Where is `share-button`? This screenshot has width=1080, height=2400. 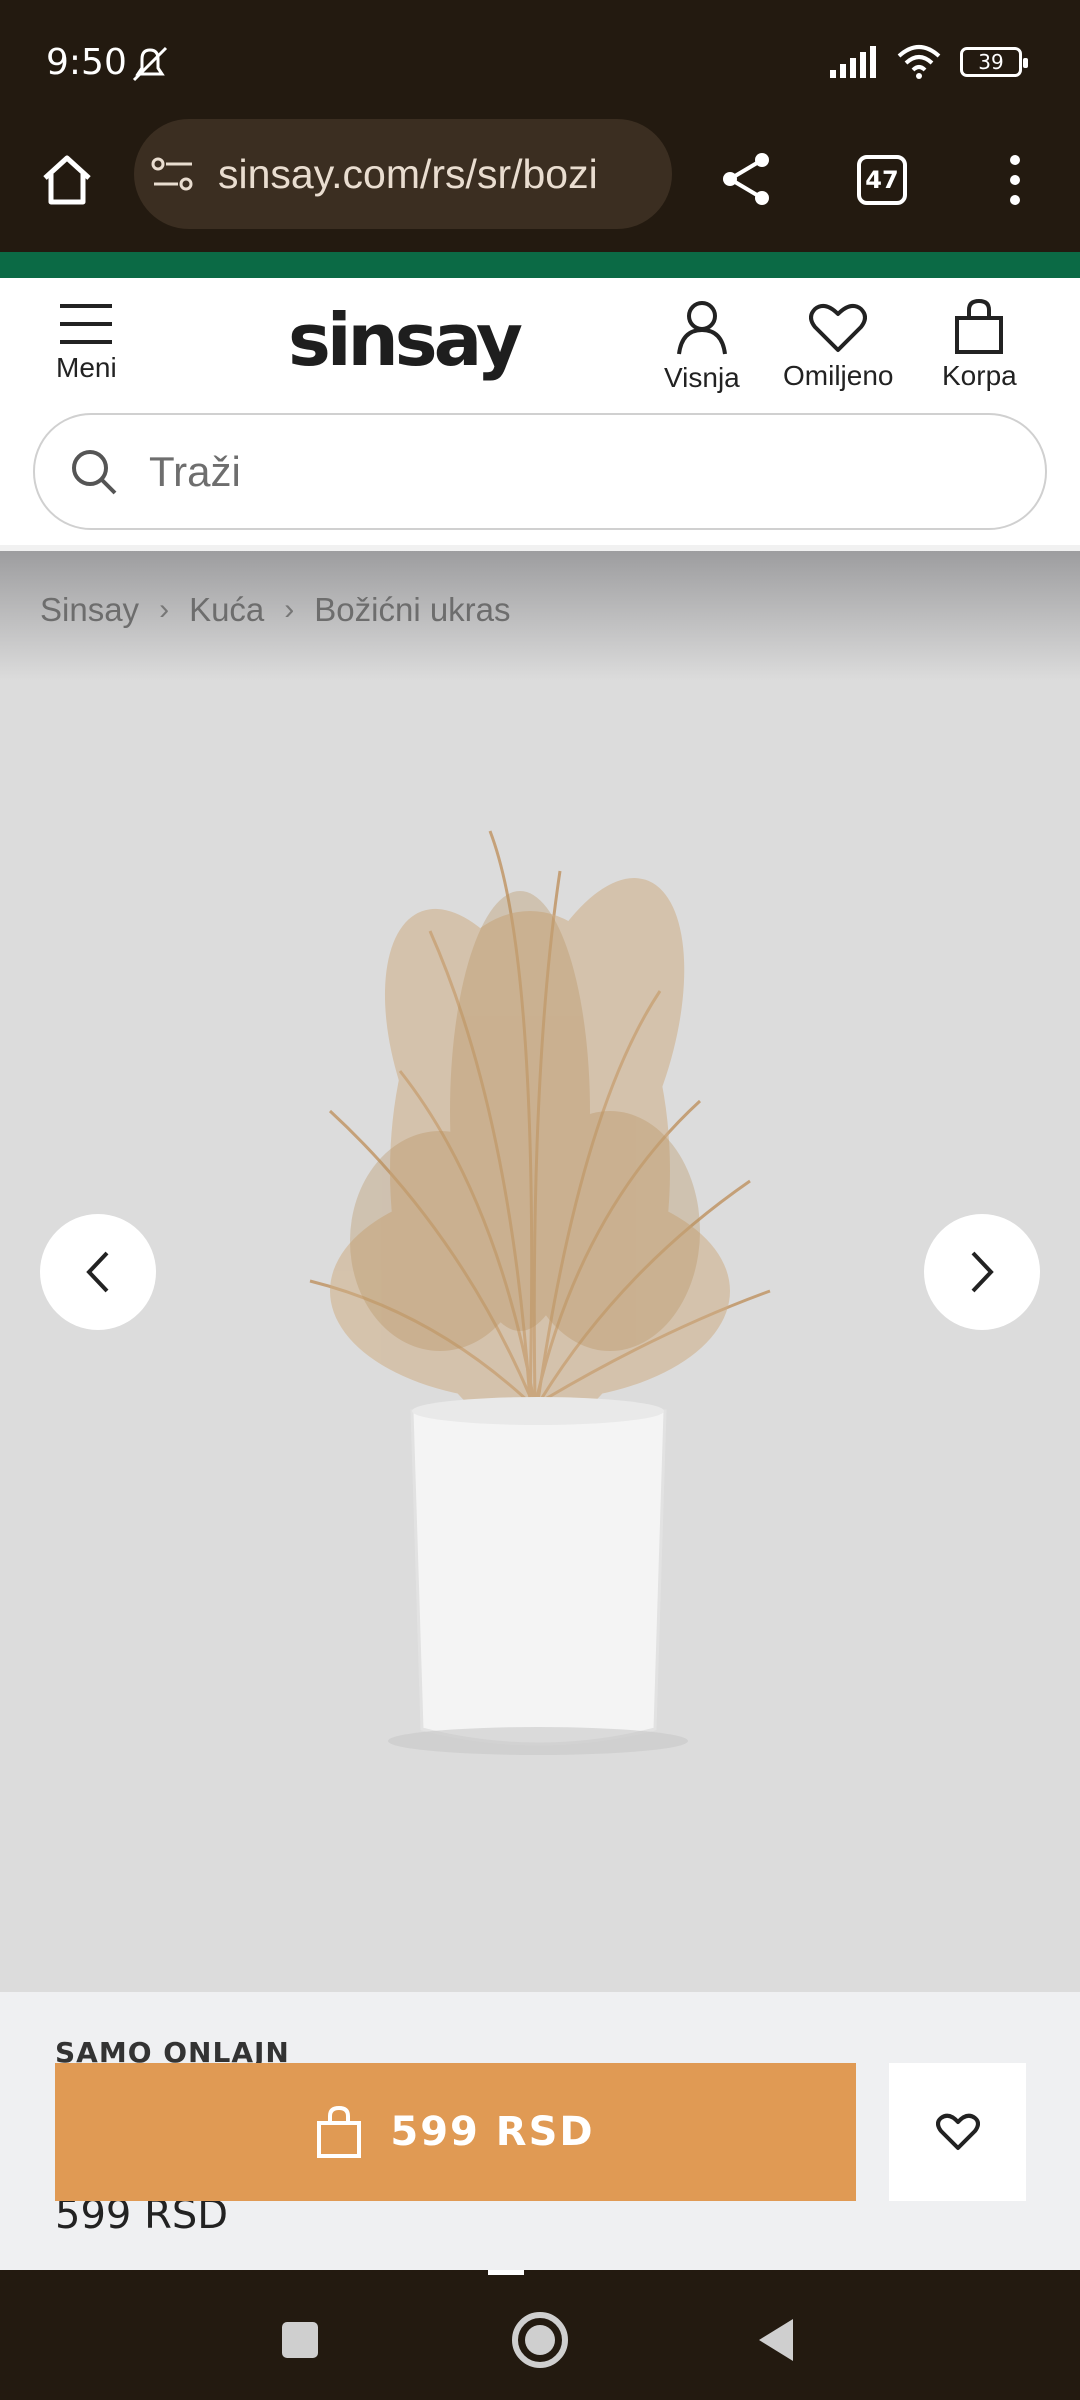 share-button is located at coordinates (746, 179).